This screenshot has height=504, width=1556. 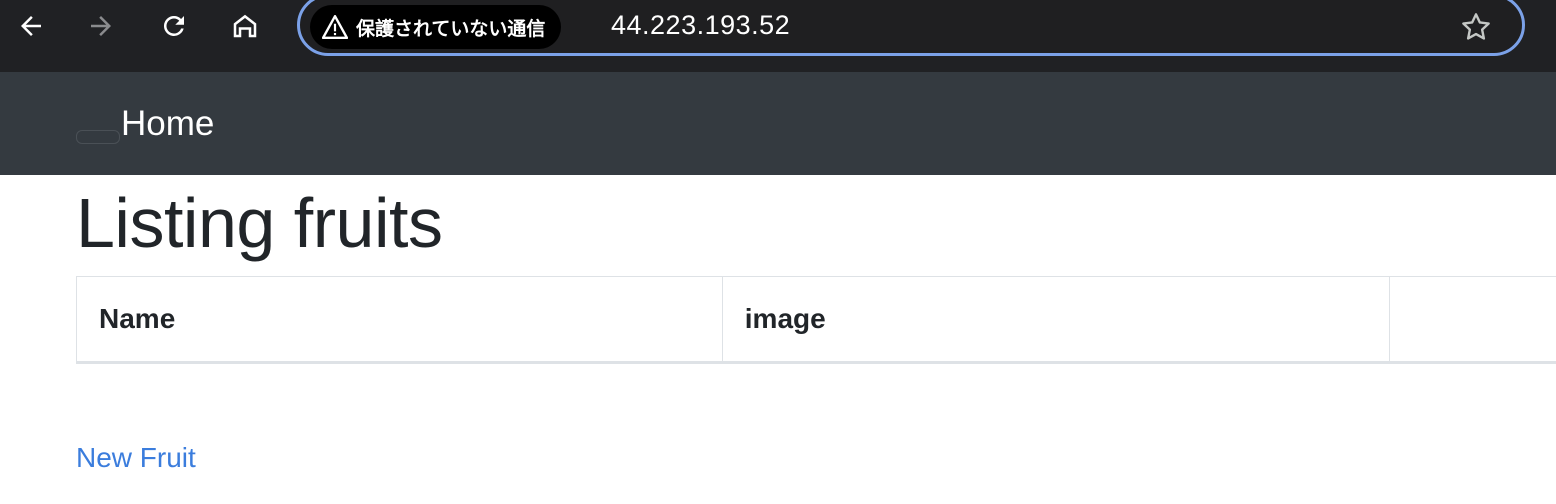 What do you see at coordinates (259, 223) in the screenshot?
I see `page-title: Listing fruits` at bounding box center [259, 223].